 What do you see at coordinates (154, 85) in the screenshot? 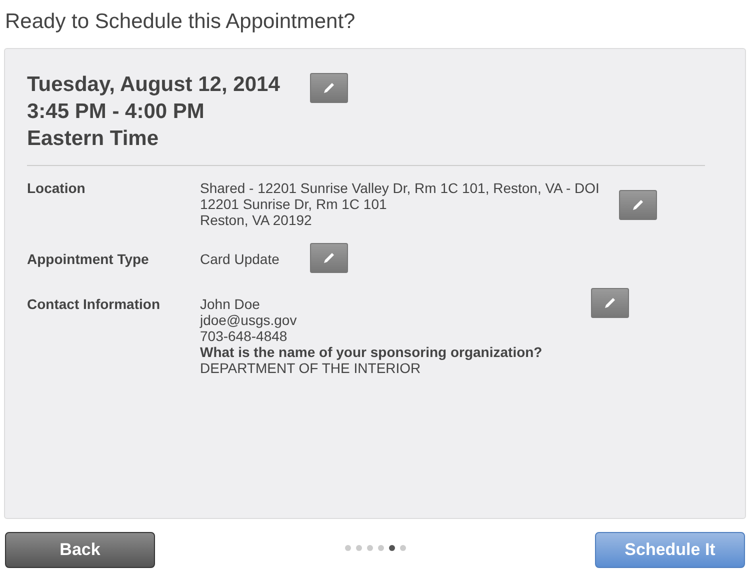
I see `appointment-date: Tuesday, August 12, 2014` at bounding box center [154, 85].